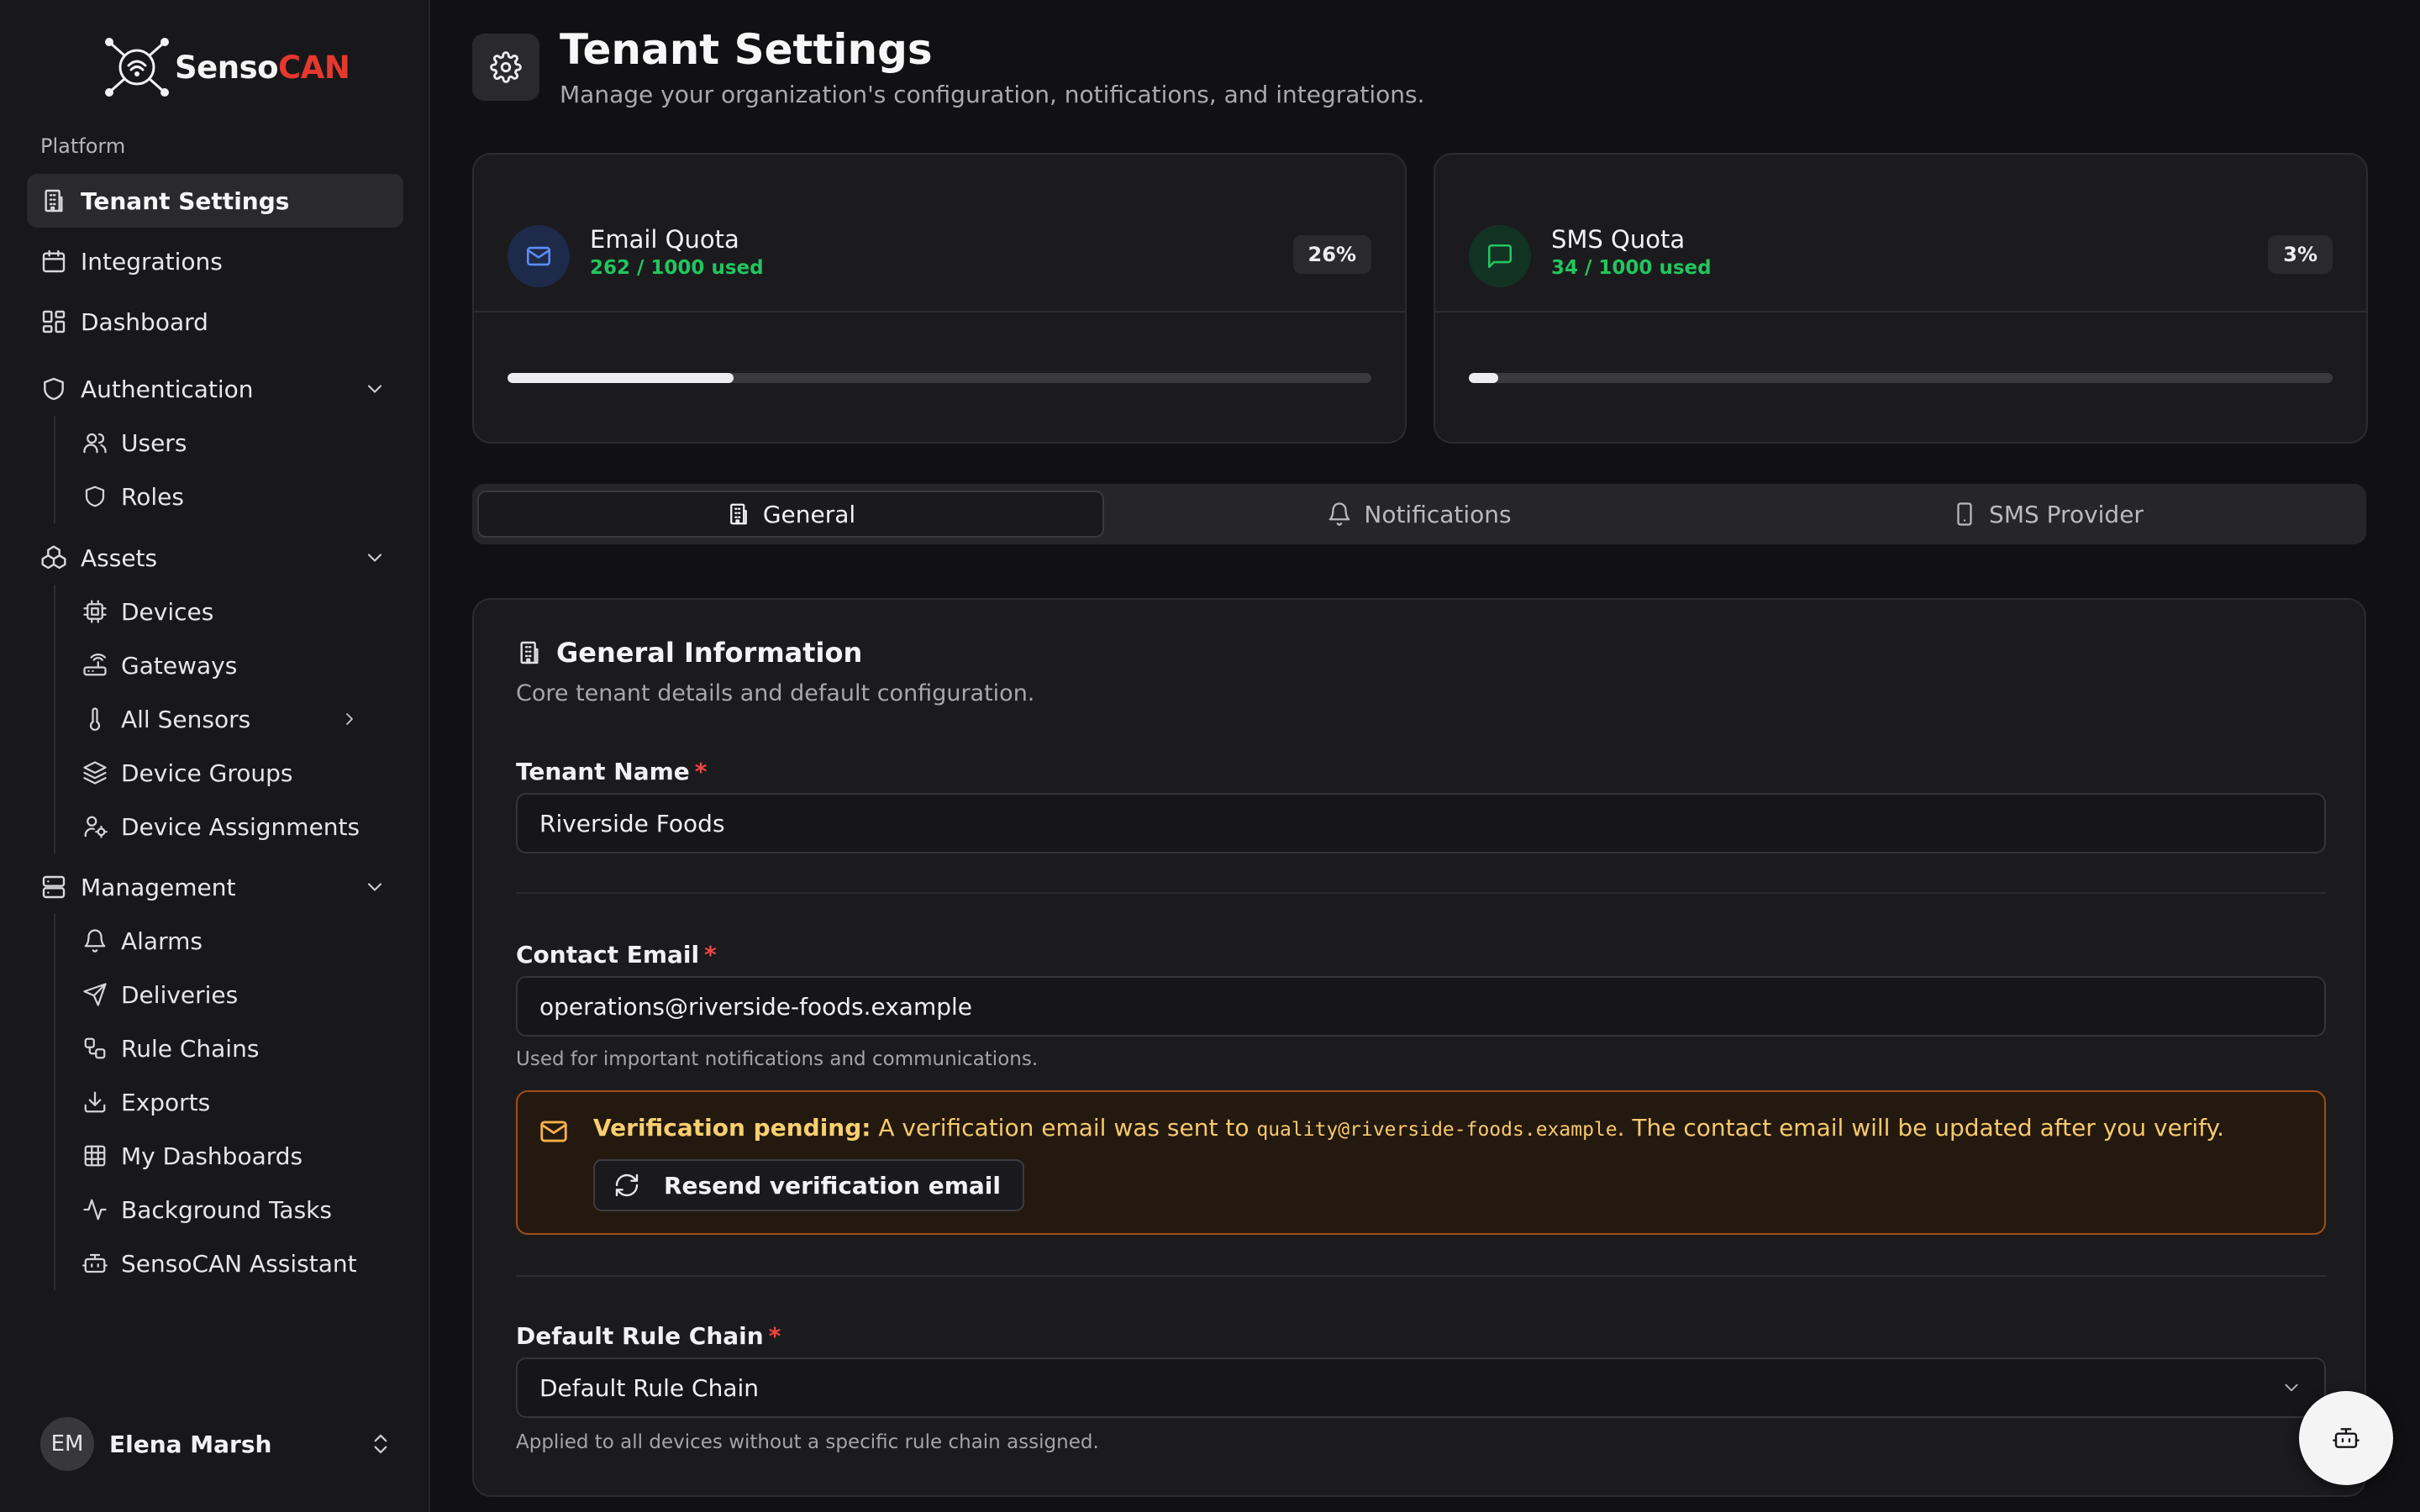 Image resolution: width=2420 pixels, height=1512 pixels. Describe the element at coordinates (222, 442) in the screenshot. I see `sidebar-item-users: Users` at that location.